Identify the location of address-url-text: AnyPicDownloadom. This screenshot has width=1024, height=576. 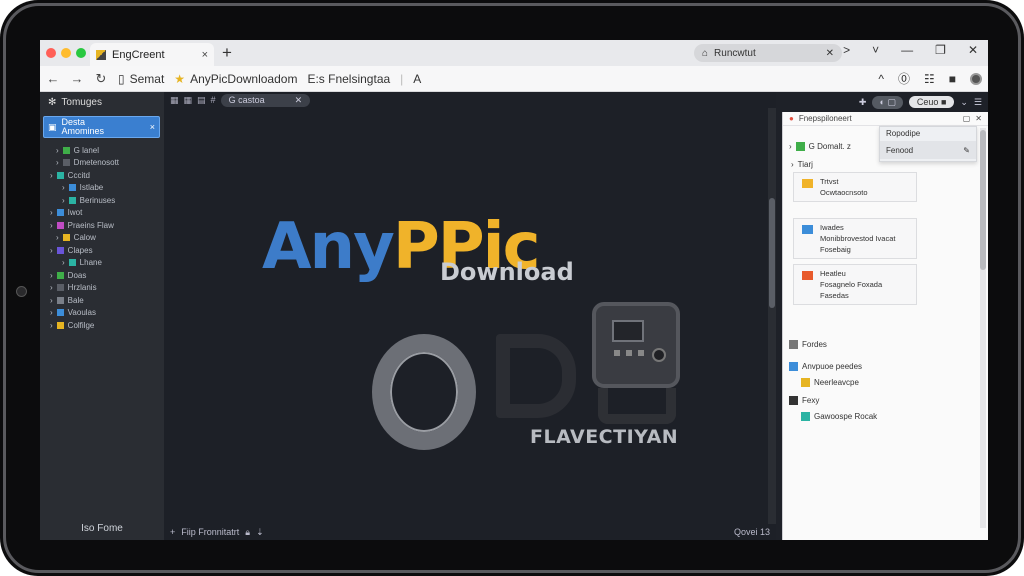
(244, 78).